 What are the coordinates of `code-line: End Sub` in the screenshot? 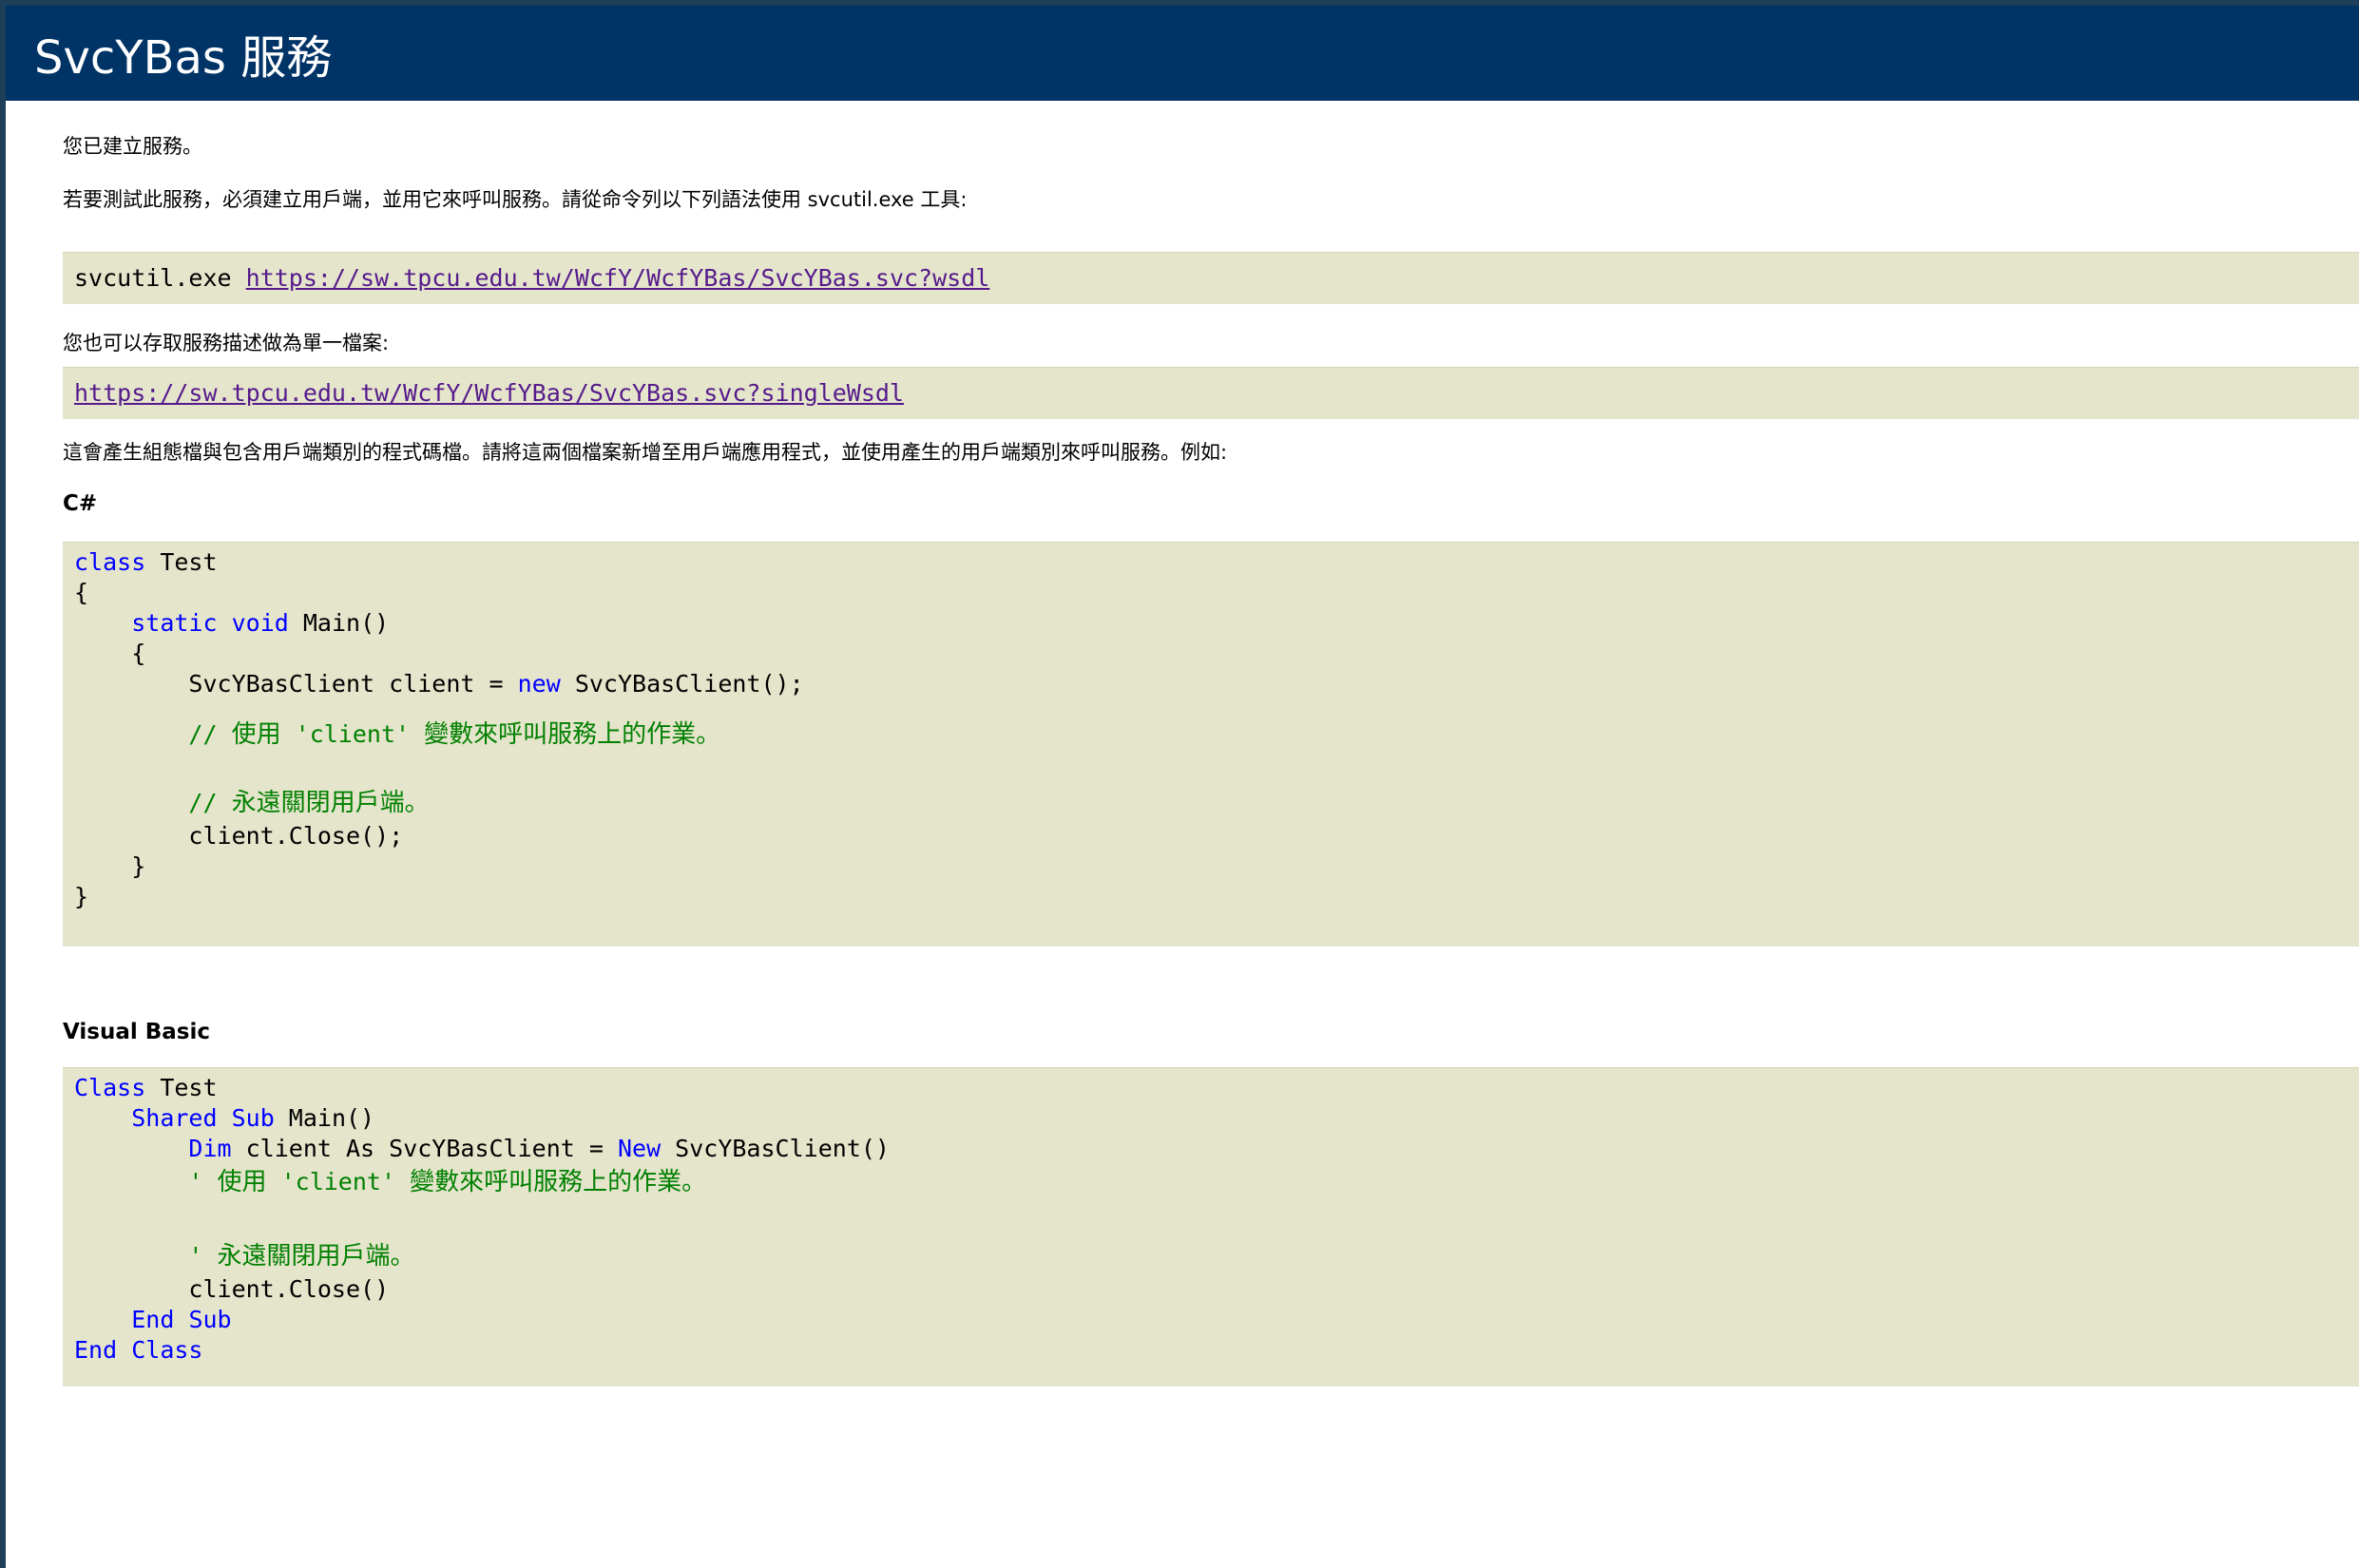 It's located at (1216, 1320).